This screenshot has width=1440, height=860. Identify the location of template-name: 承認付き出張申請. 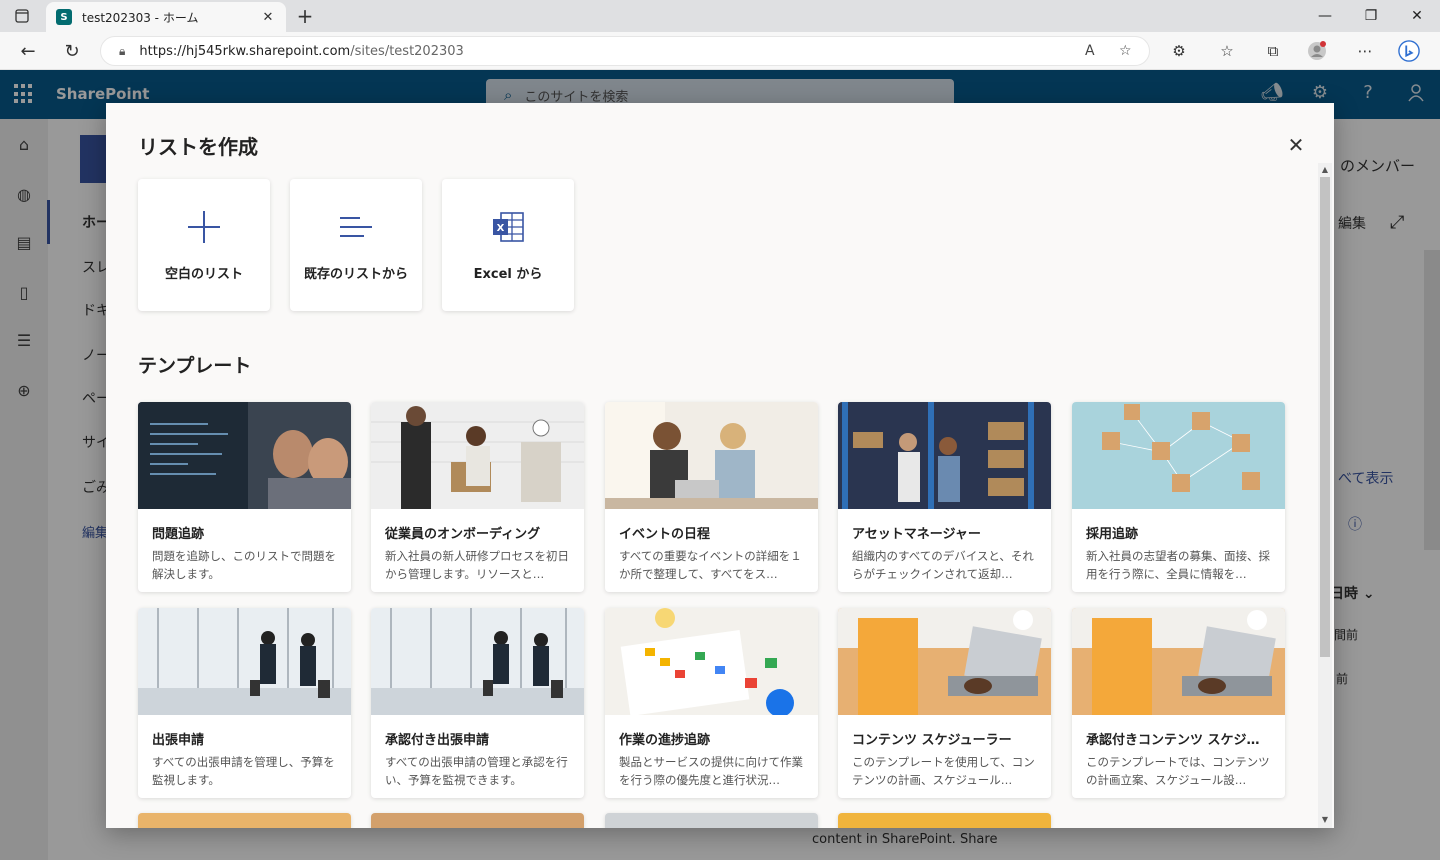
(437, 740).